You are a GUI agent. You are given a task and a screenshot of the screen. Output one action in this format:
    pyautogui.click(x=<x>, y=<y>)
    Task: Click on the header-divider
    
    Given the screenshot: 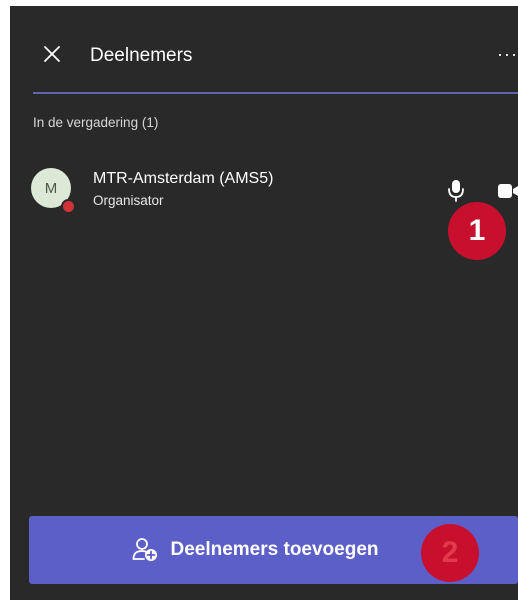 What is the action you would take?
    pyautogui.click(x=275, y=93)
    